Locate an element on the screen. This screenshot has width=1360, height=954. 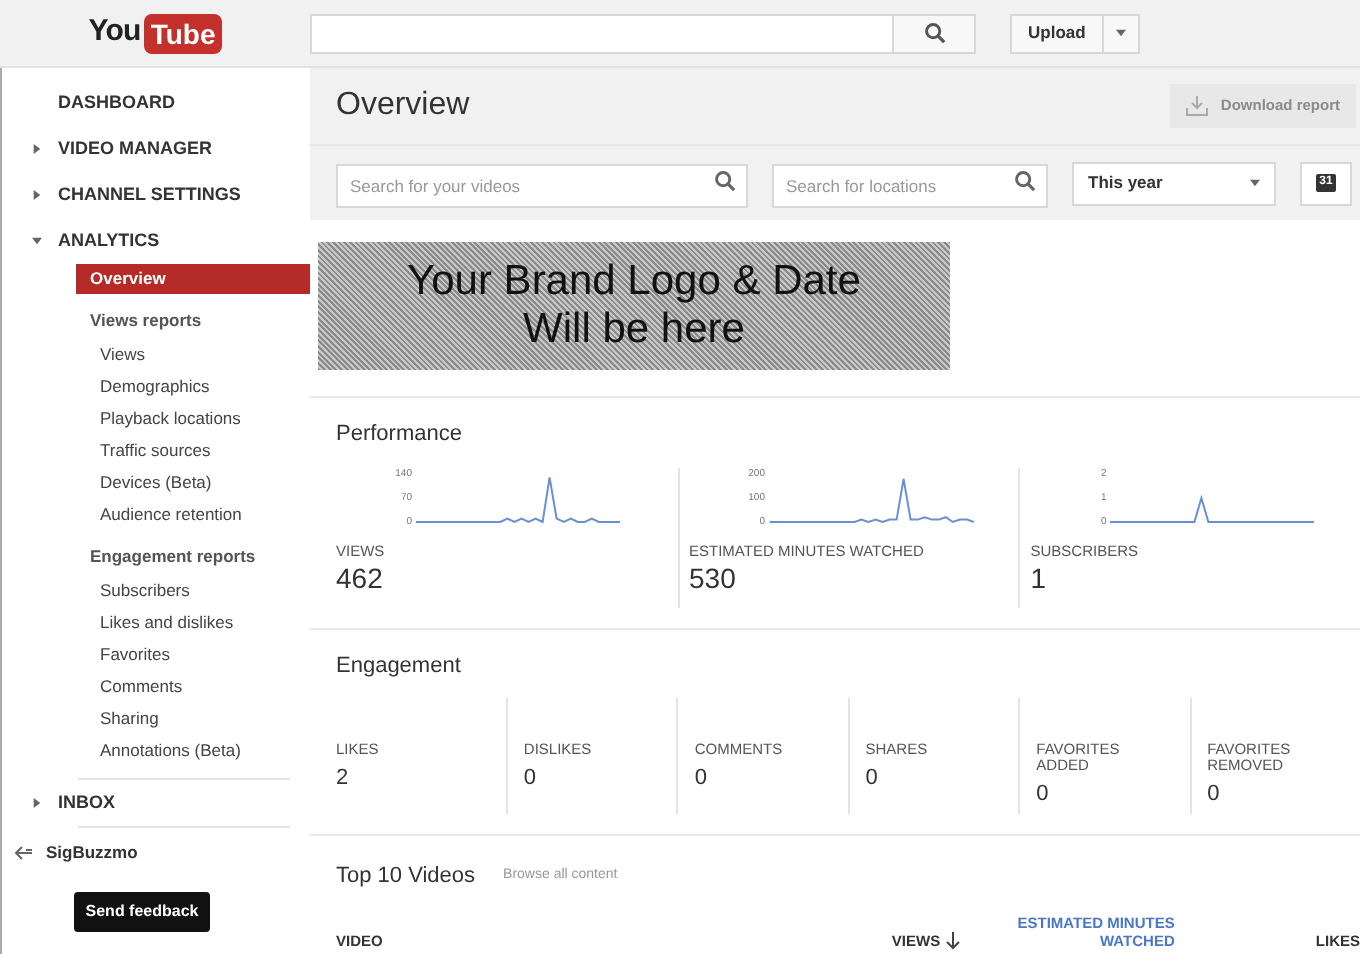
metric-value: 462 is located at coordinates (360, 577).